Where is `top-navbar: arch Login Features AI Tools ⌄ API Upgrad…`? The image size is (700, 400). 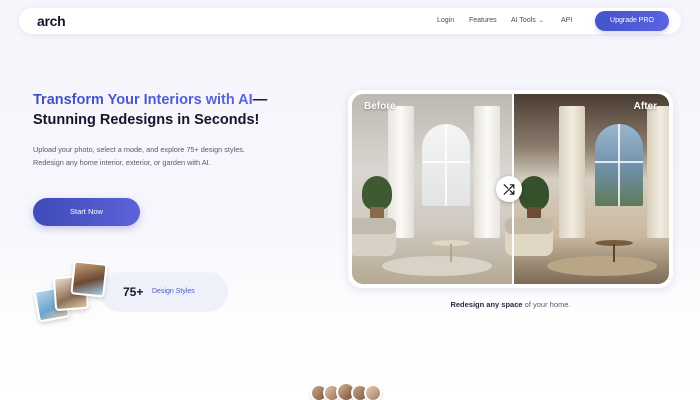
top-navbar: arch Login Features AI Tools ⌄ API Upgrad… is located at coordinates (350, 21).